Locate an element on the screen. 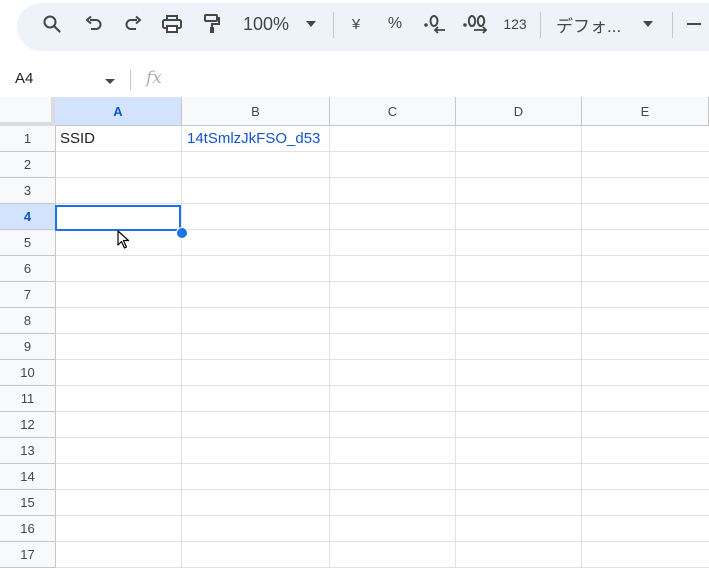 This screenshot has width=709, height=568. cell-a1: SSID is located at coordinates (119, 139).